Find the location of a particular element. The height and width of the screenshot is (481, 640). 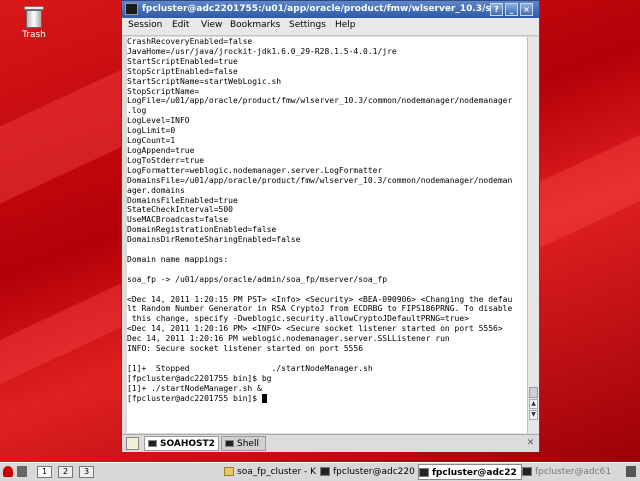

minimize-icon: _ is located at coordinates (511, 9).